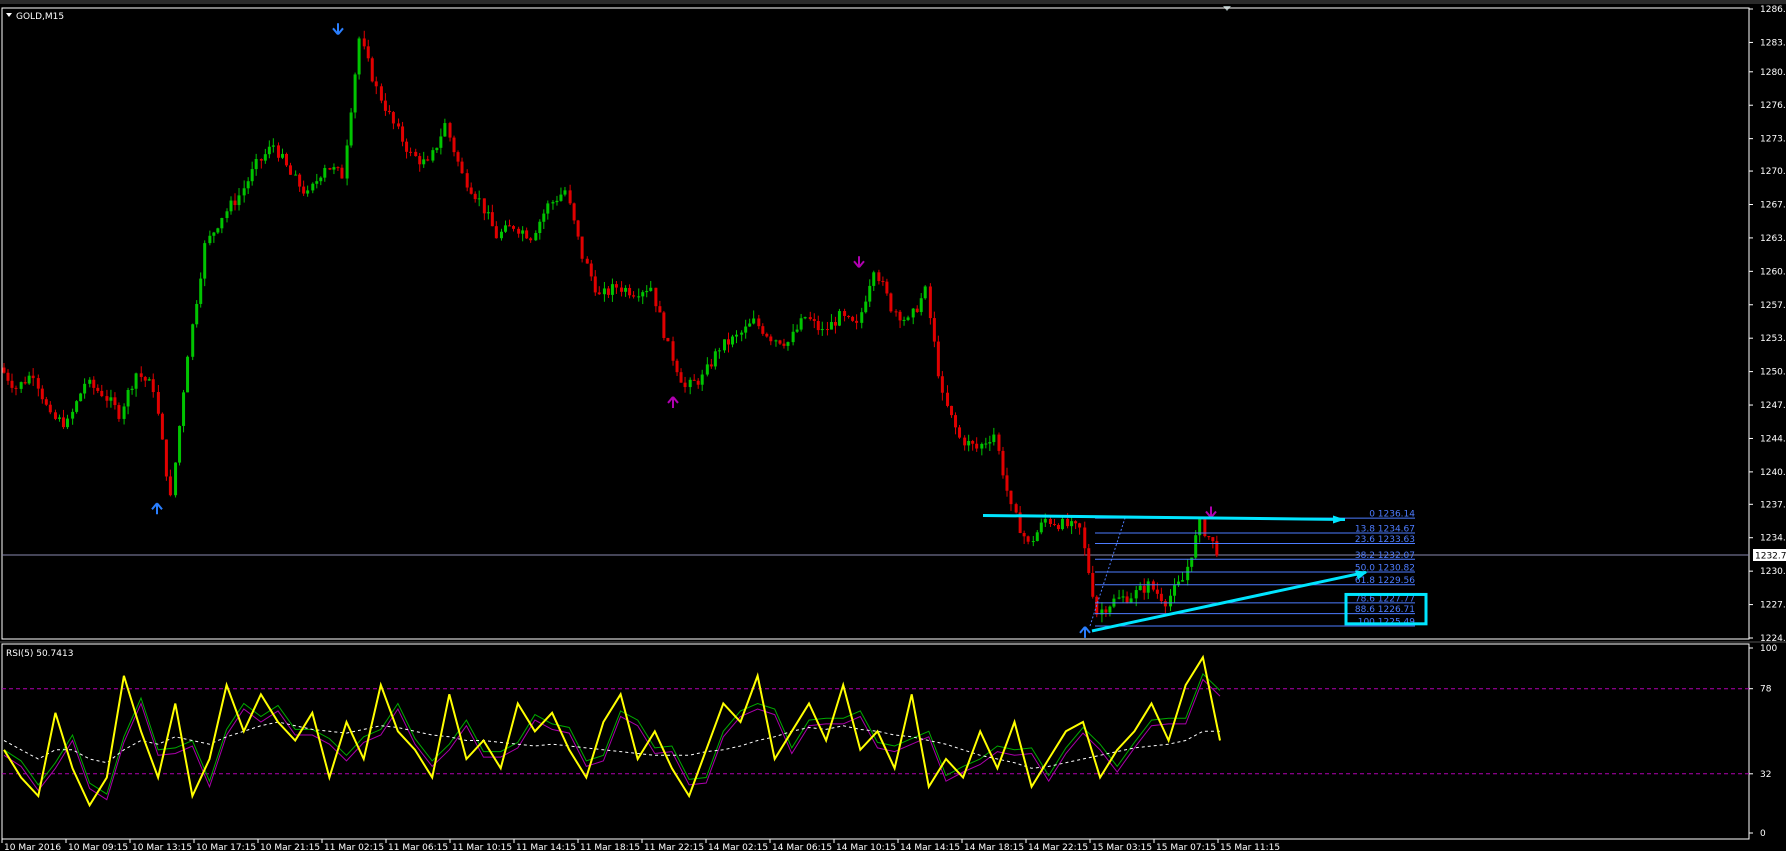 The height and width of the screenshot is (851, 1786). I want to click on y-tick-label: 1253.9, so click(1773, 339).